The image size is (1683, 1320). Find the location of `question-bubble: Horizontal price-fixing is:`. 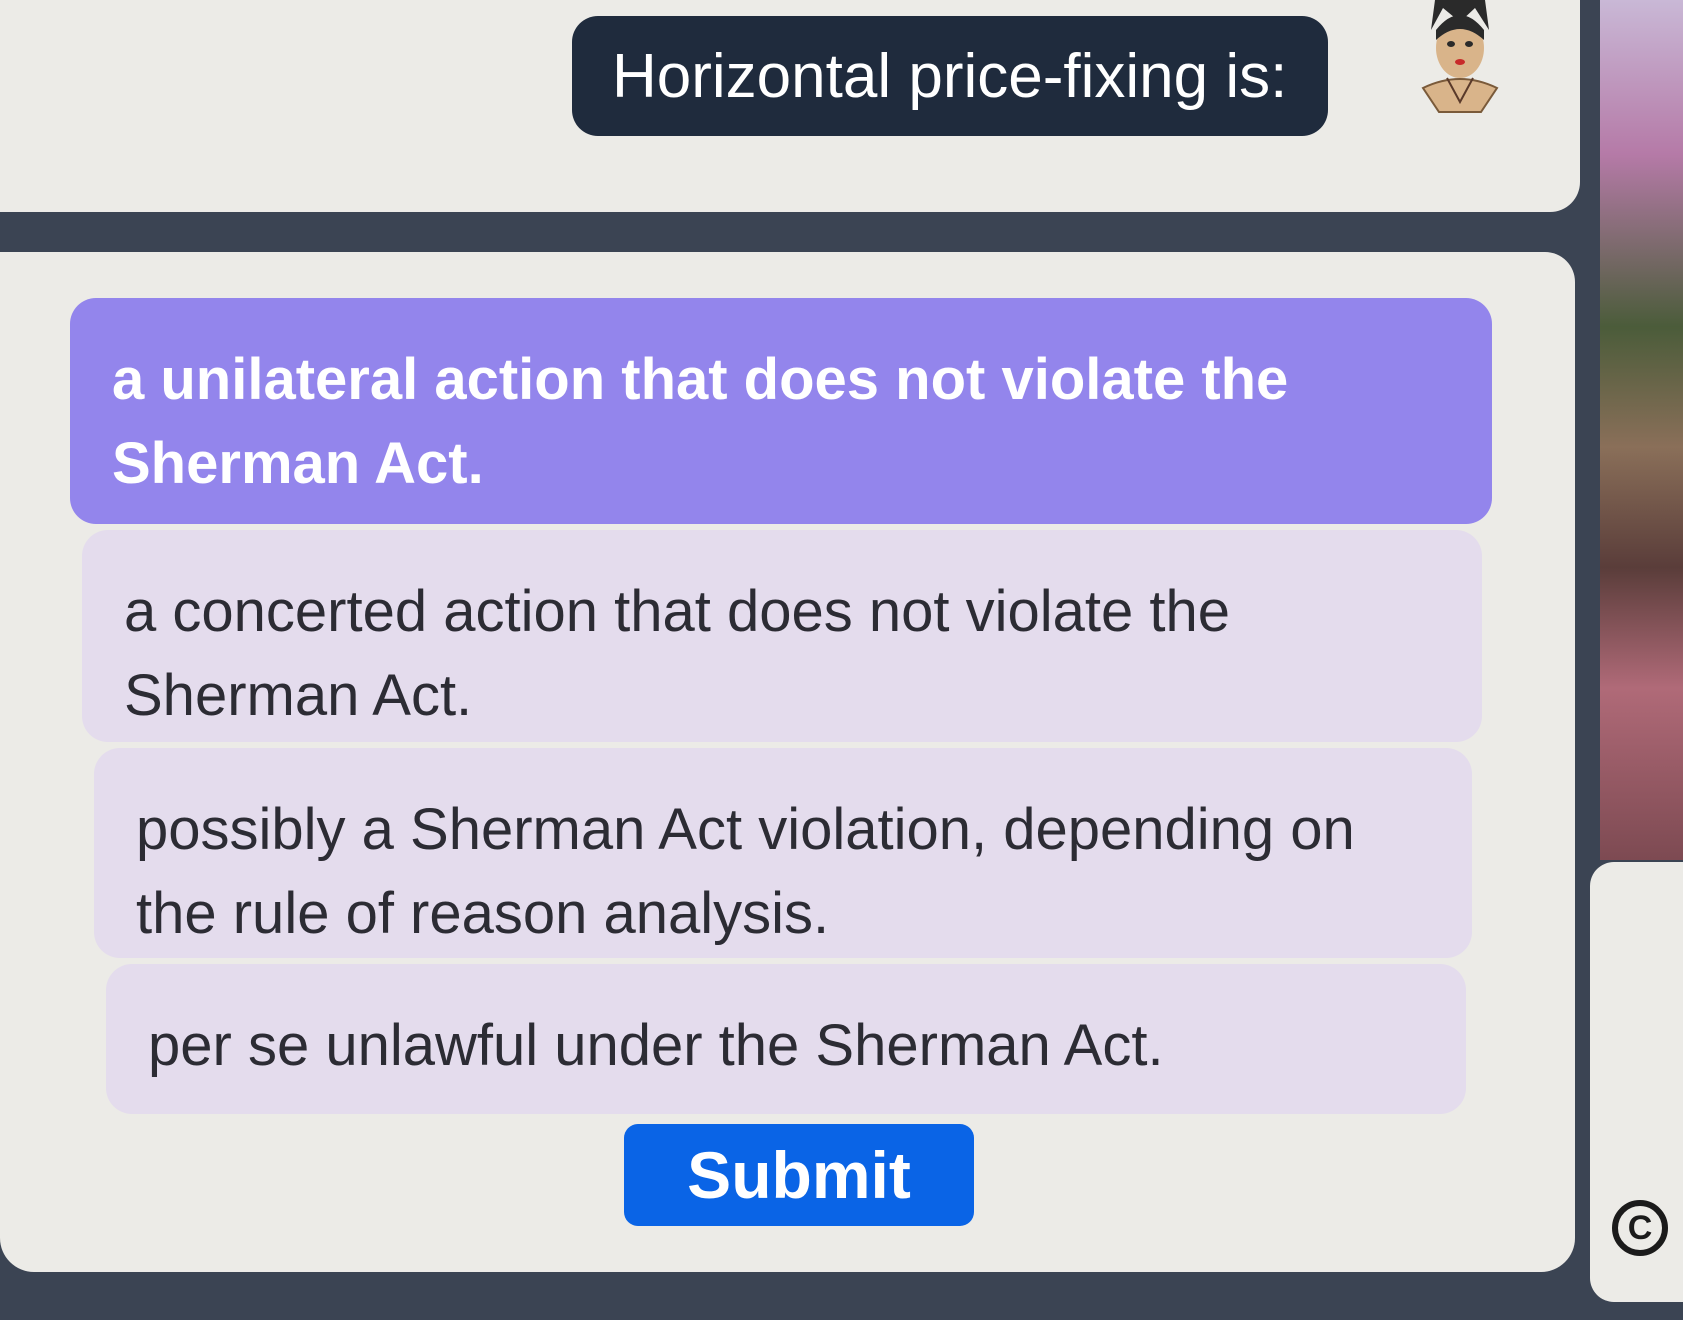

question-bubble: Horizontal price-fixing is: is located at coordinates (950, 76).